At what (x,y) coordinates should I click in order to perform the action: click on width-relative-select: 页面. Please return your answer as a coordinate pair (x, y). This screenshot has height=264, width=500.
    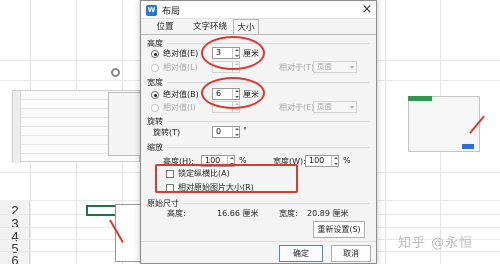
    Looking at the image, I should click on (335, 107).